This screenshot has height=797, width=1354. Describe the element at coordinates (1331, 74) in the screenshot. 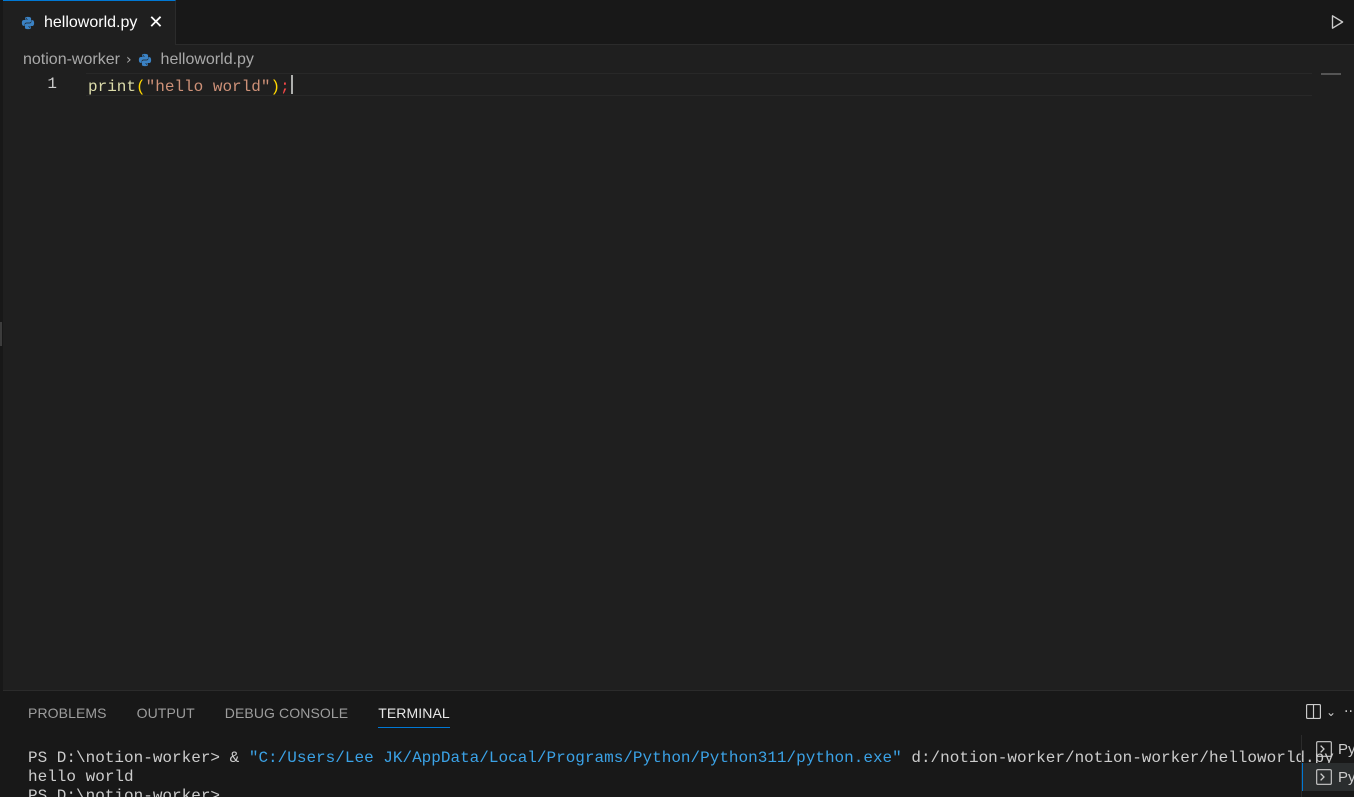

I see `minimap` at that location.